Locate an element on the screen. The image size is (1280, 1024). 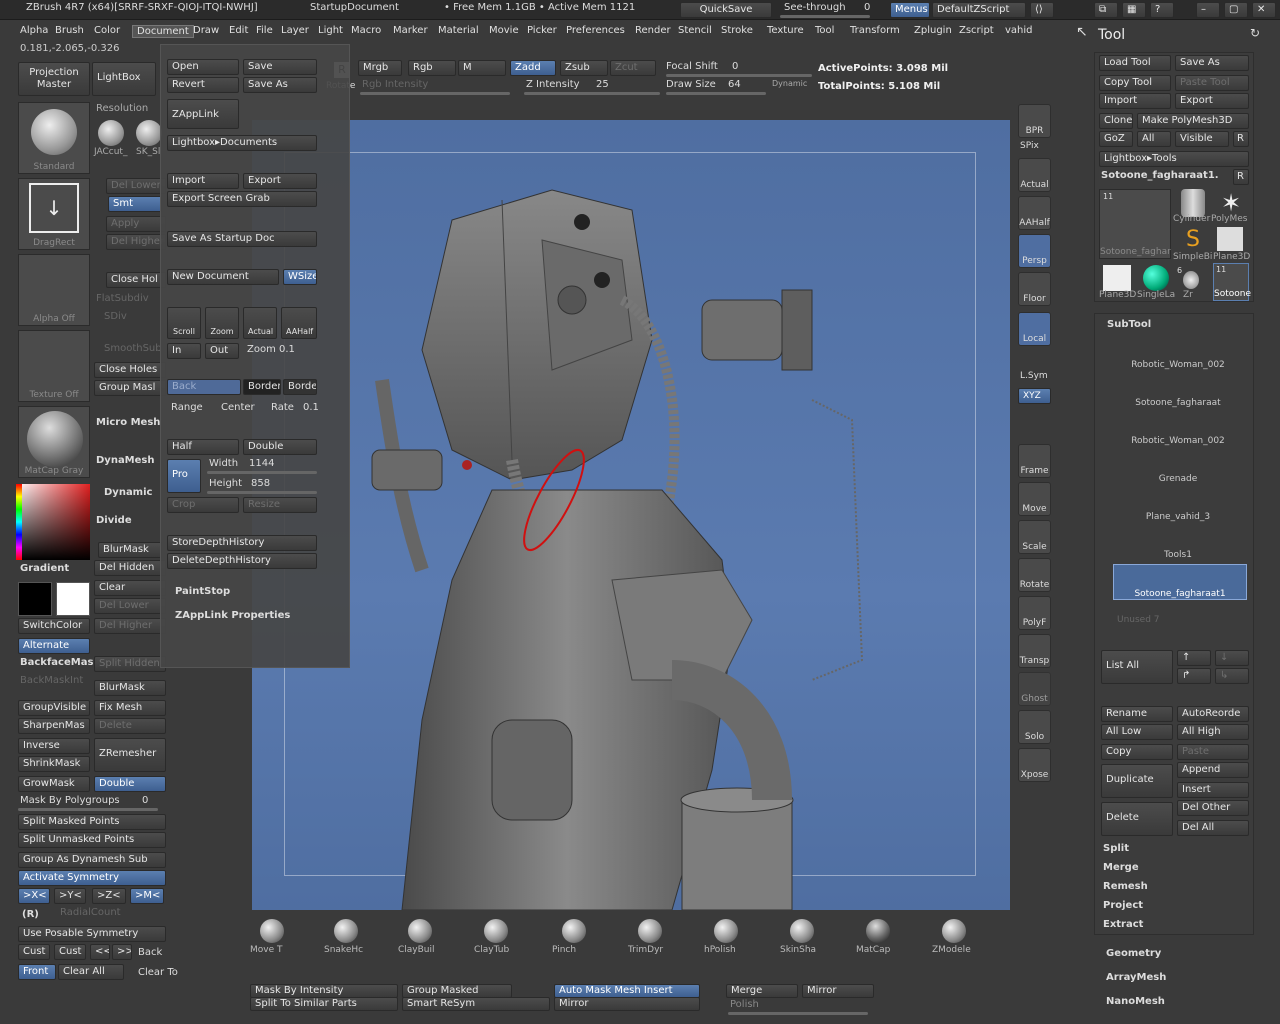
custom-2-button: Cust is located at coordinates (70, 952).